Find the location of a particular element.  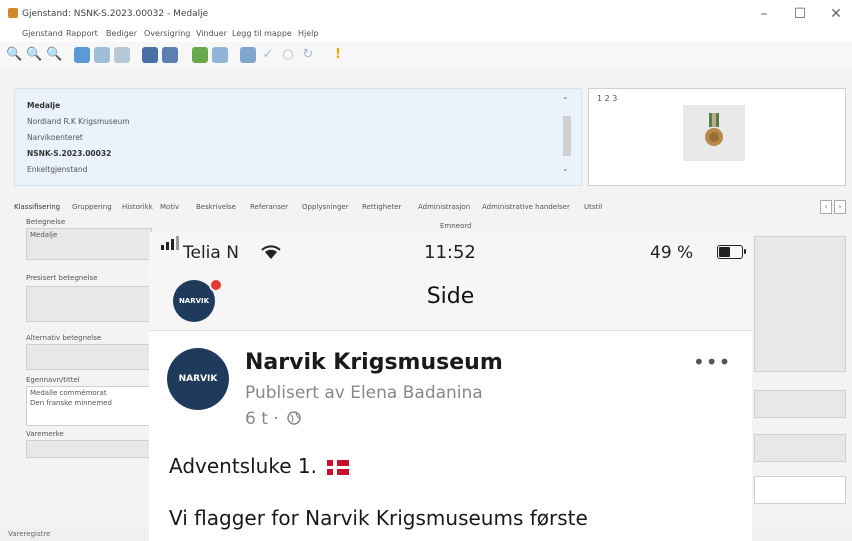

check-icon: ✓ is located at coordinates (268, 55).